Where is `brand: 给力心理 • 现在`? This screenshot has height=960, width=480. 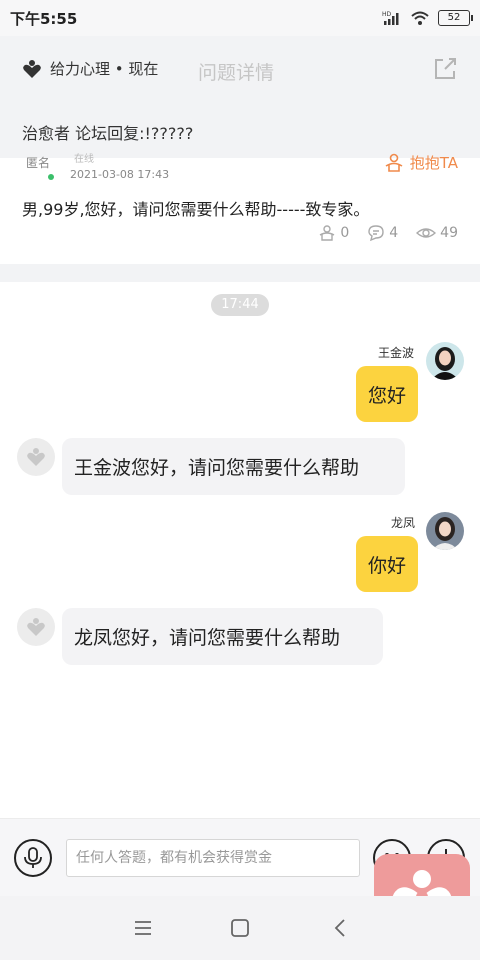
brand: 给力心理 • 现在 is located at coordinates (90, 68).